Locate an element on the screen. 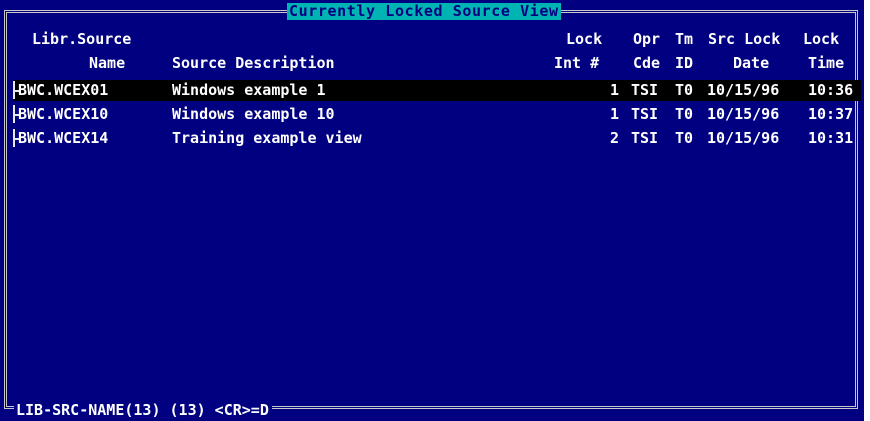 The image size is (870, 421). header-date: Date is located at coordinates (751, 63).